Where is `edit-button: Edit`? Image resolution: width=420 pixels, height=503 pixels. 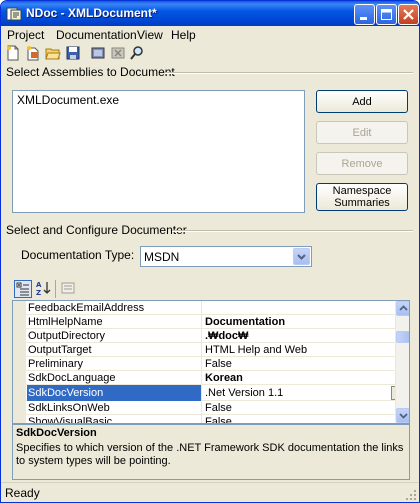 edit-button: Edit is located at coordinates (362, 132).